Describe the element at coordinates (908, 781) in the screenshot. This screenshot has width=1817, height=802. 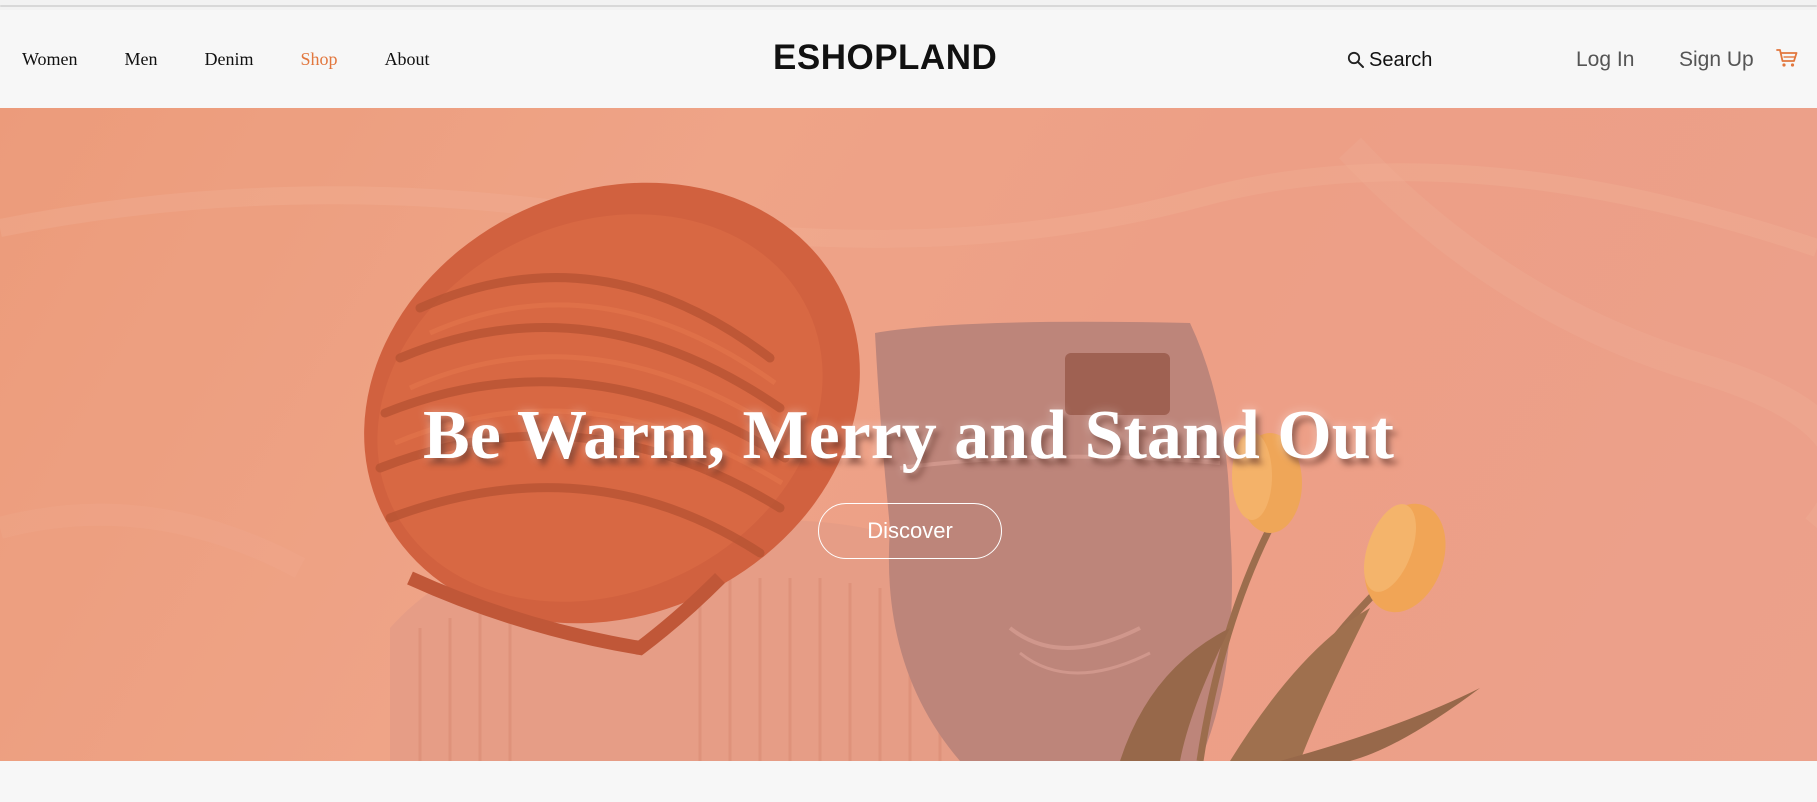
I see `page-footer-strip` at that location.